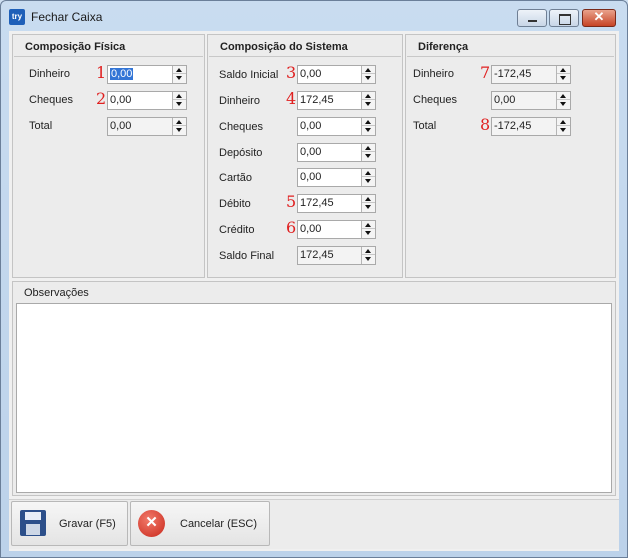  Describe the element at coordinates (247, 256) in the screenshot. I see `label-saldo-final: Saldo Final` at that location.